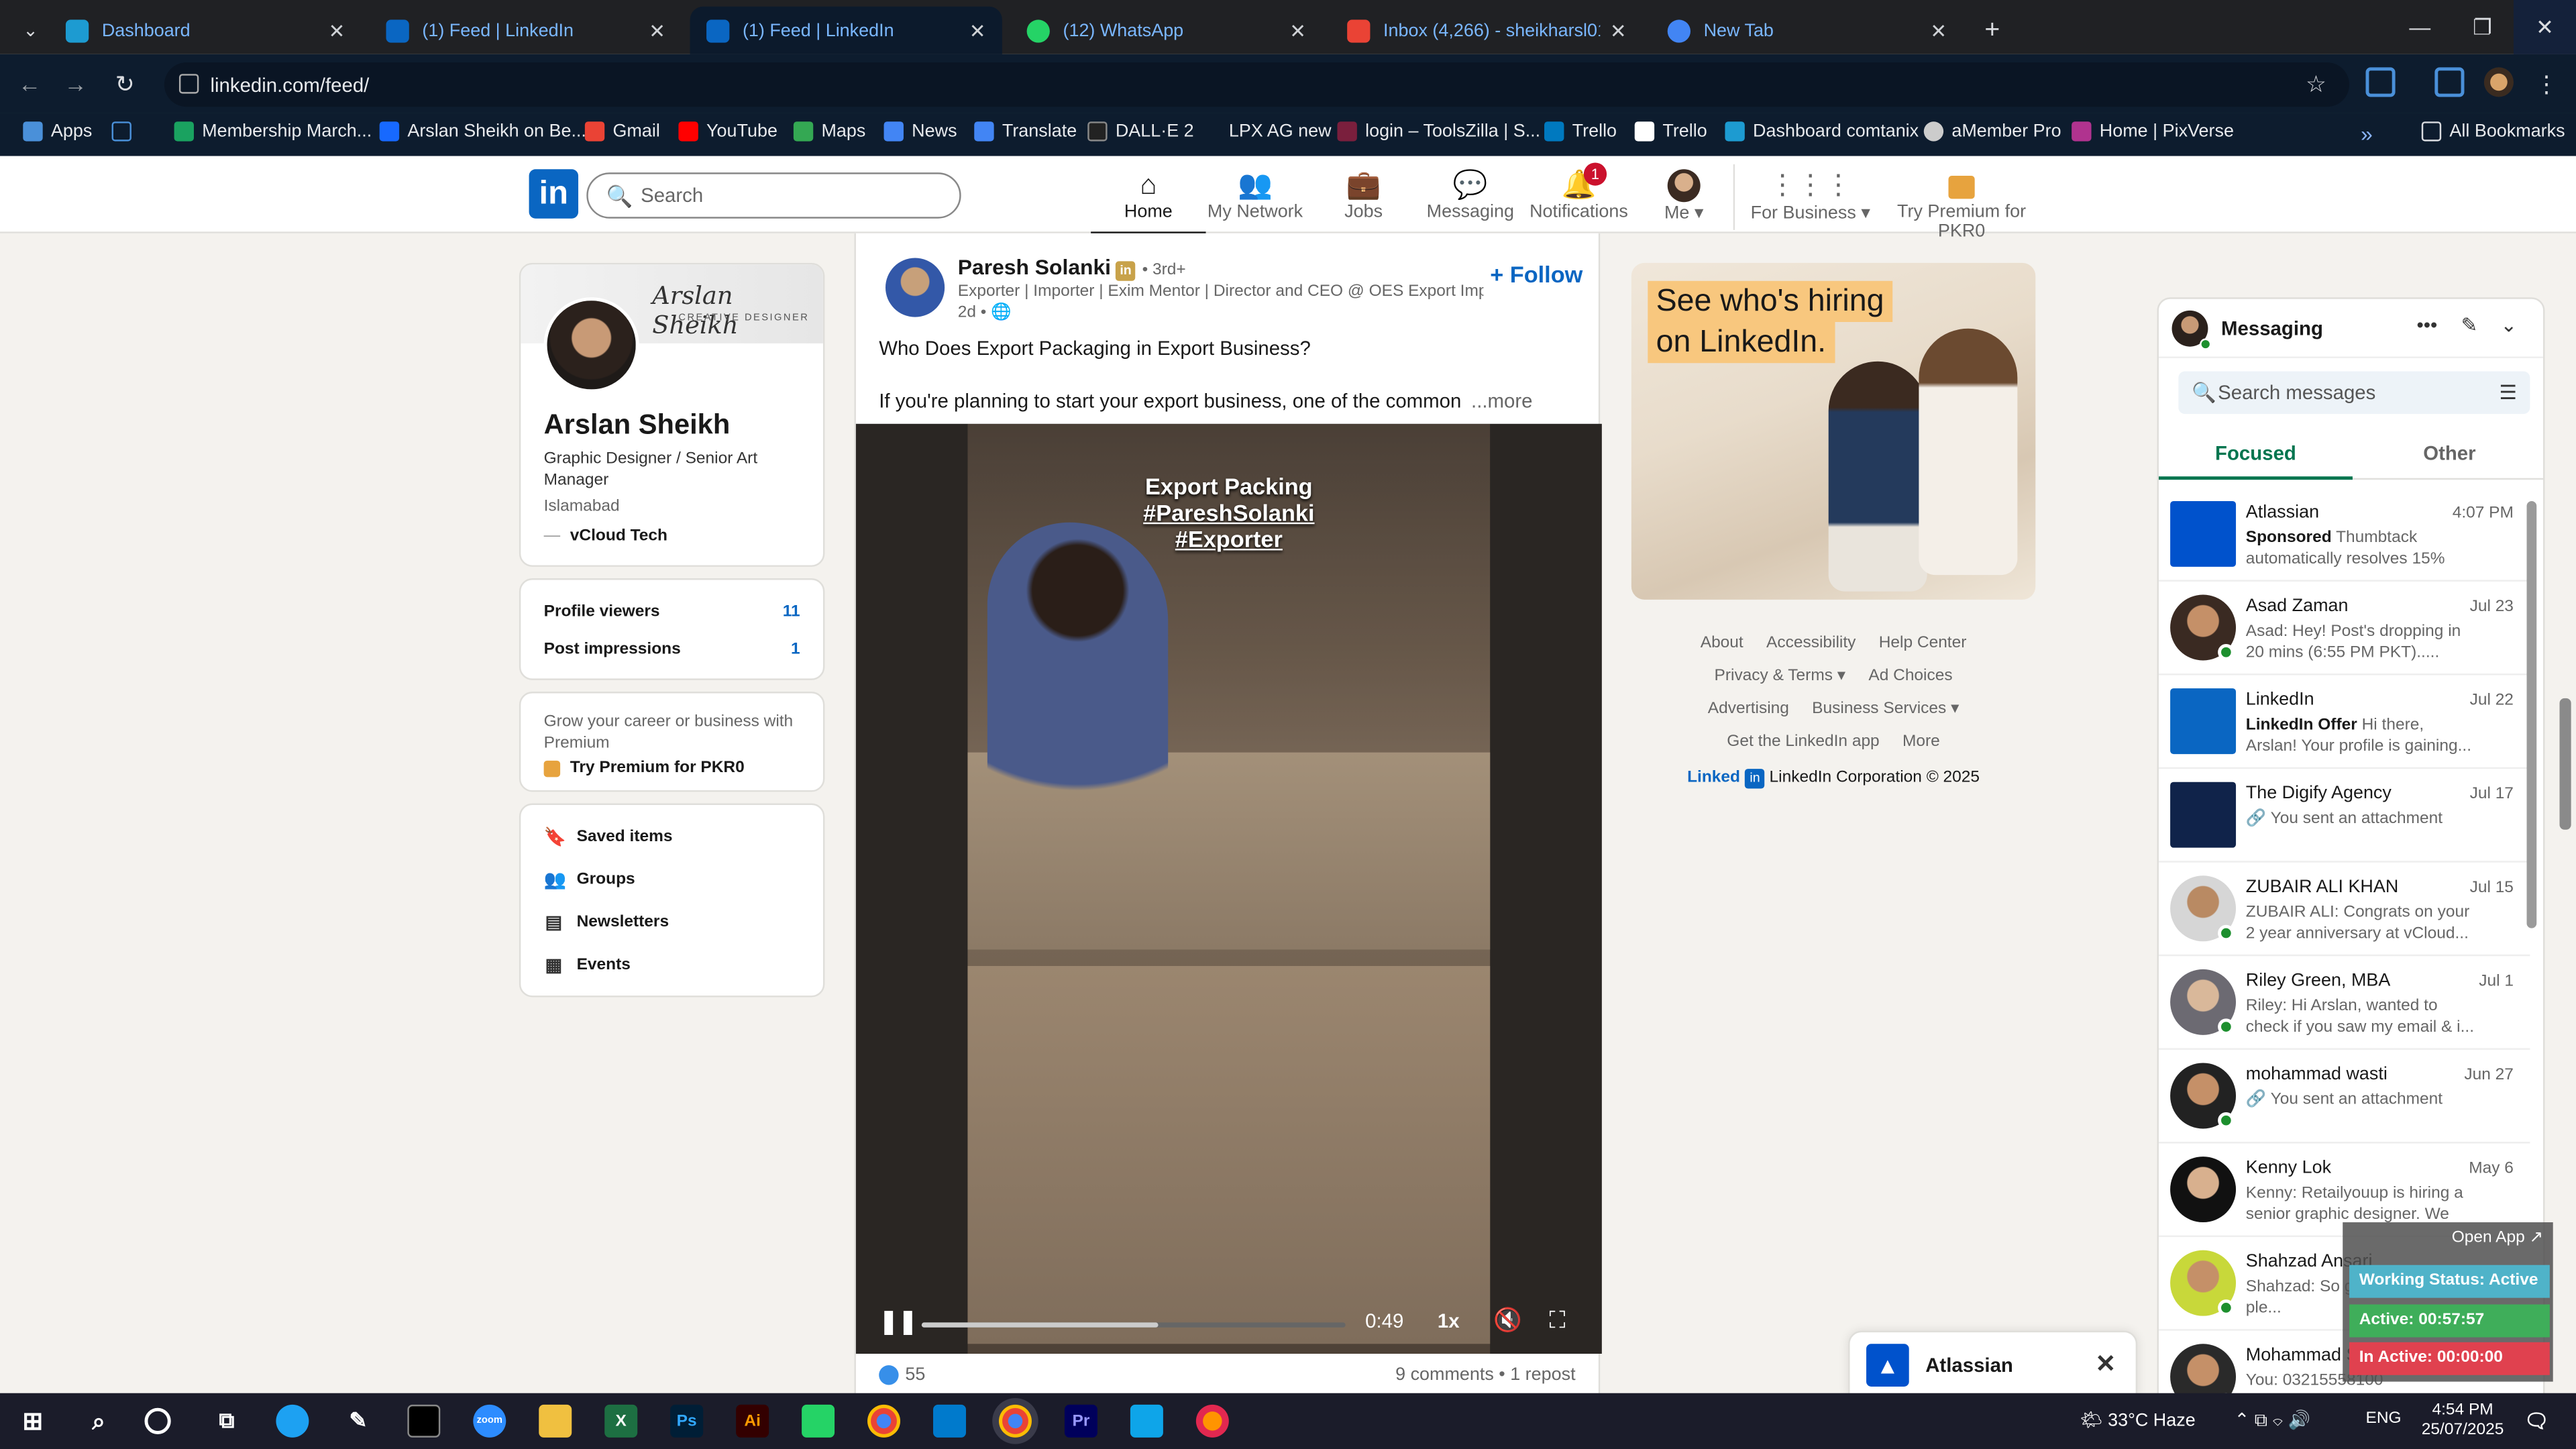  I want to click on premiere-icon: Pr, so click(1080, 1421).